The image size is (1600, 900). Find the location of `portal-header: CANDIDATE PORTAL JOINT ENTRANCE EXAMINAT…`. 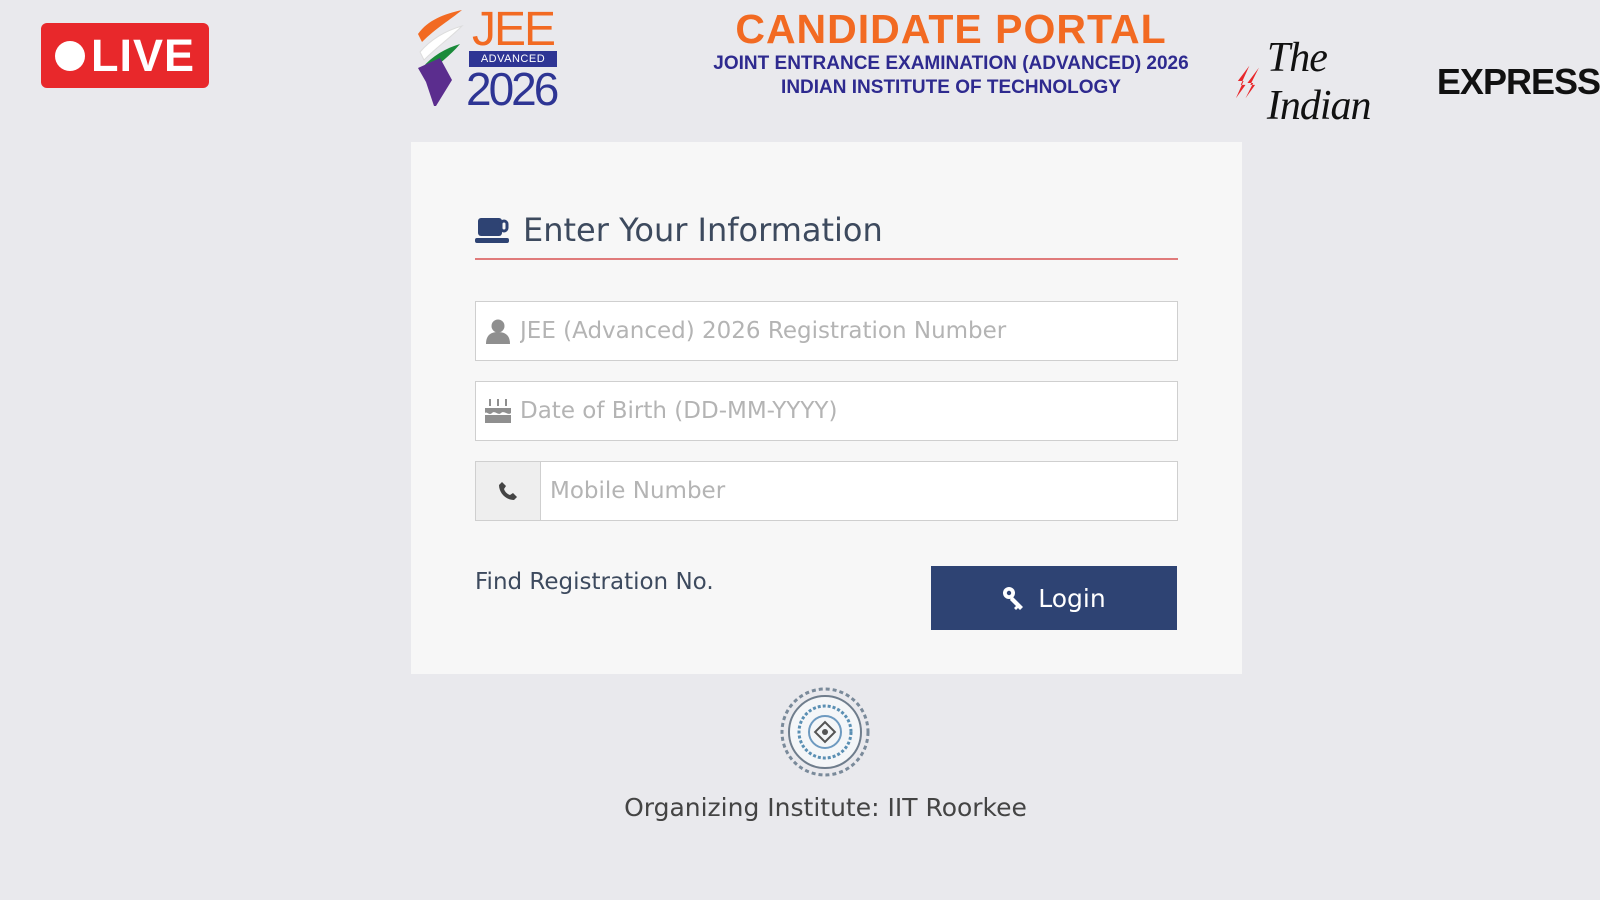

portal-header: CANDIDATE PORTAL JOINT ENTRANCE EXAMINAT… is located at coordinates (951, 53).